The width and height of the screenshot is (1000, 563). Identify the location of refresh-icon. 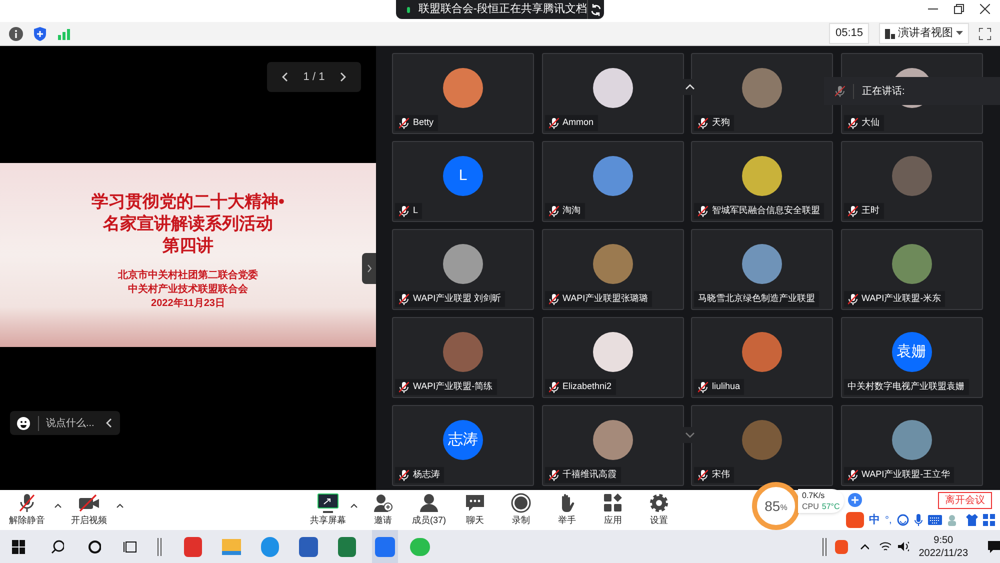
(596, 10).